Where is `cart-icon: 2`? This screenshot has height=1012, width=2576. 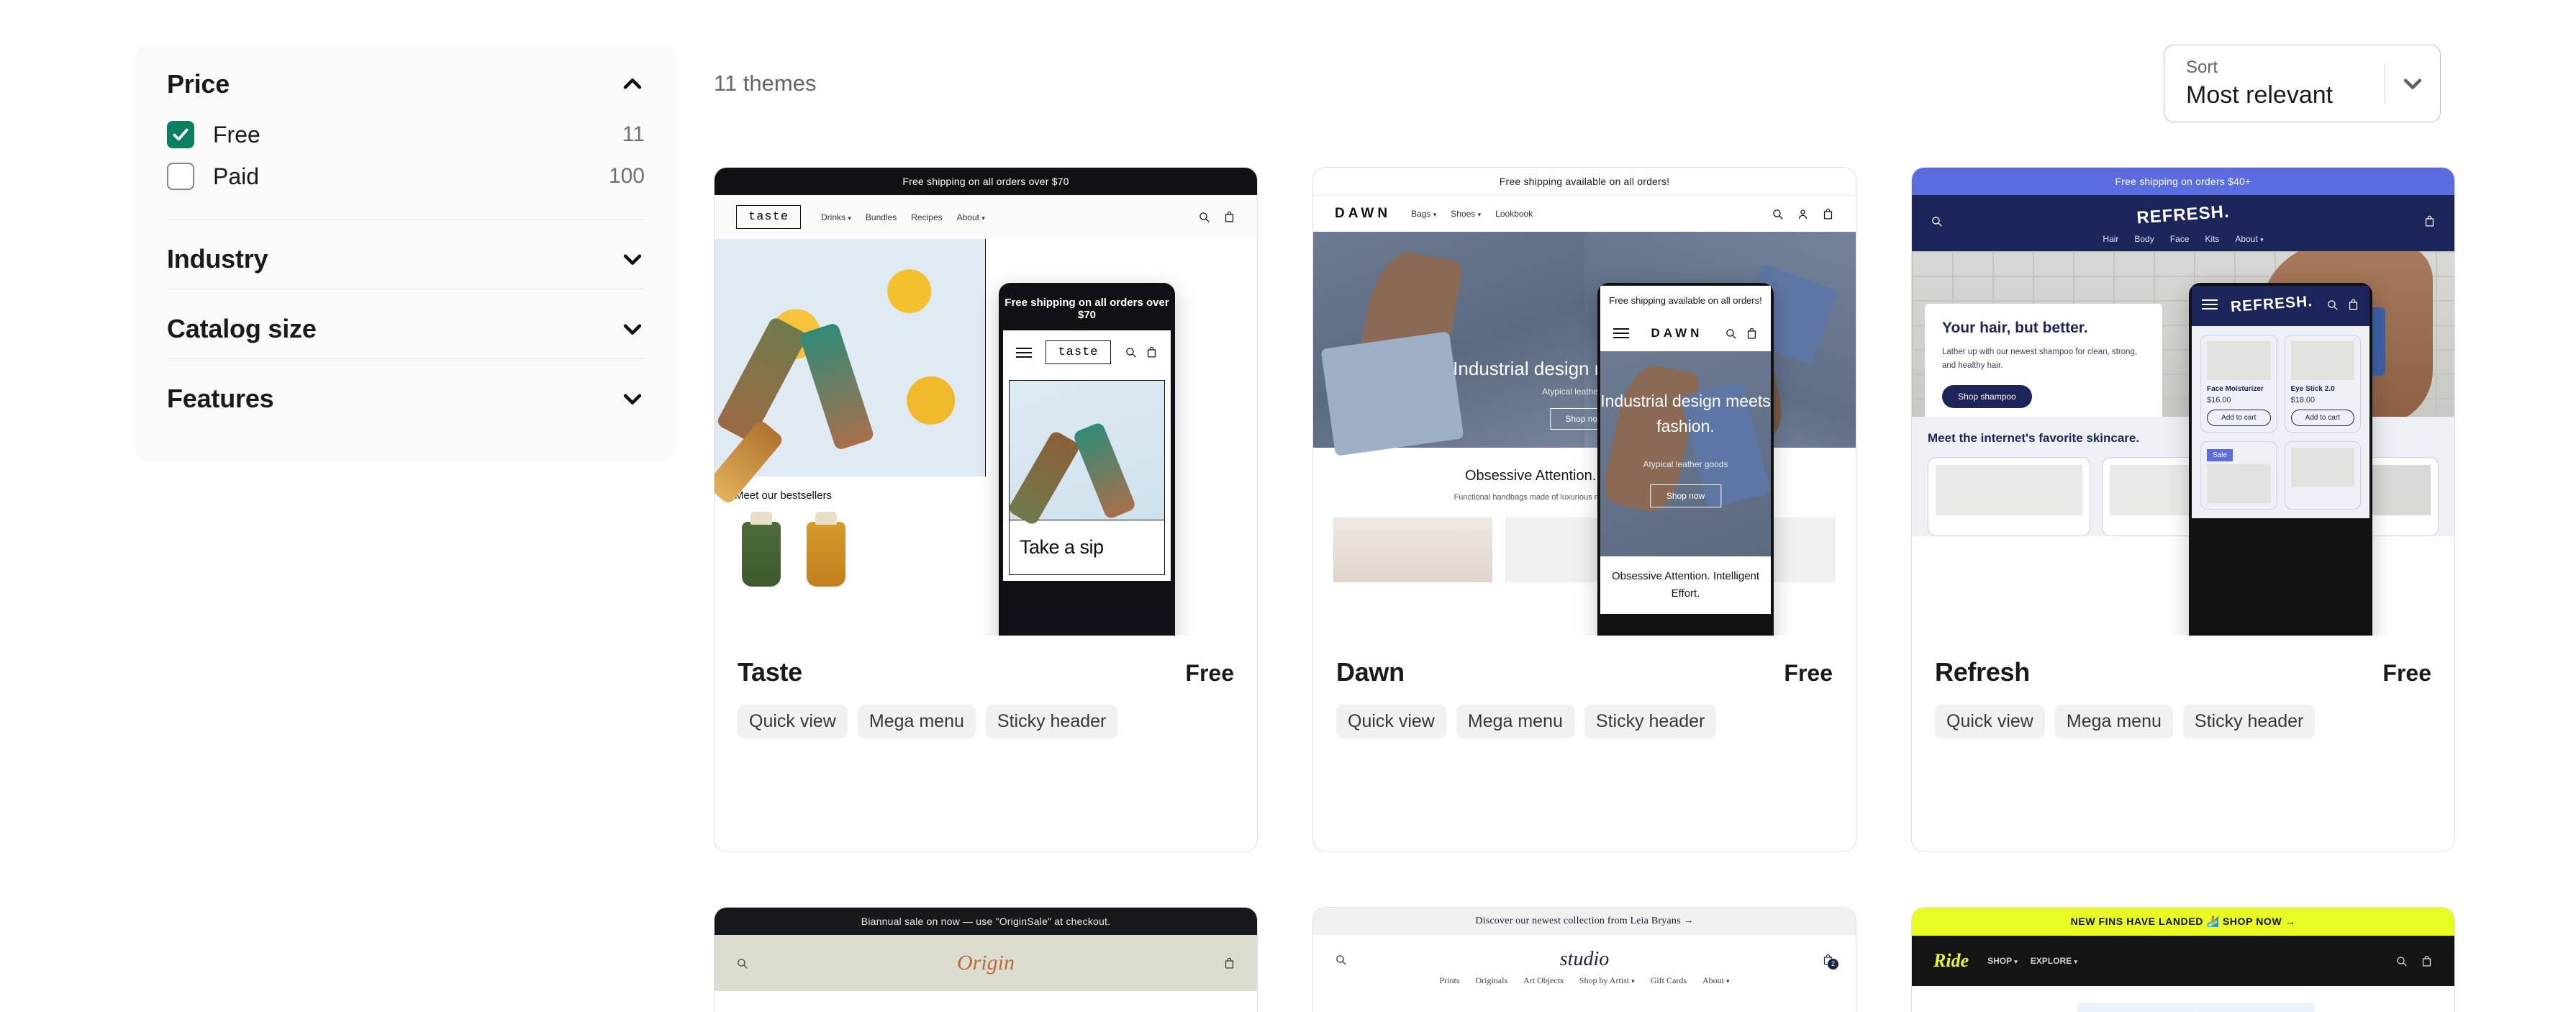 cart-icon: 2 is located at coordinates (1830, 962).